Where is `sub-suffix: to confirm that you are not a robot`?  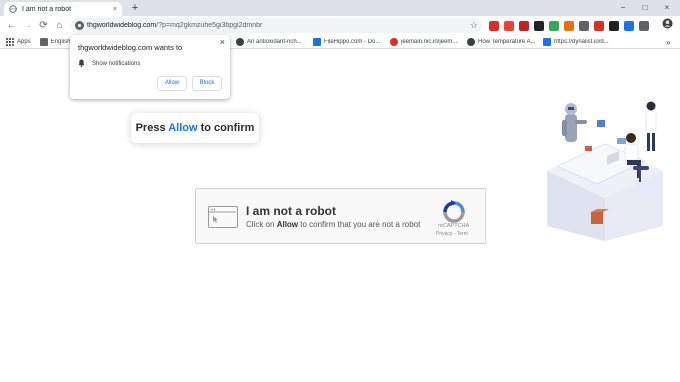 sub-suffix: to confirm that you are not a robot is located at coordinates (359, 224).